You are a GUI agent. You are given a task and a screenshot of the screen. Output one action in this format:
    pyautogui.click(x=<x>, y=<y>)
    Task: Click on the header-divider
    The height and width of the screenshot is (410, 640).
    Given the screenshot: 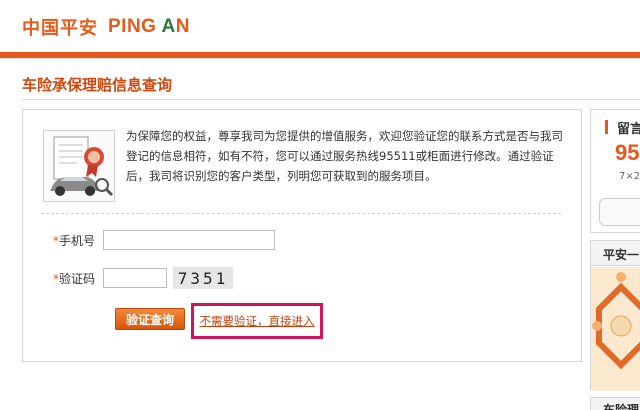 What is the action you would take?
    pyautogui.click(x=320, y=58)
    